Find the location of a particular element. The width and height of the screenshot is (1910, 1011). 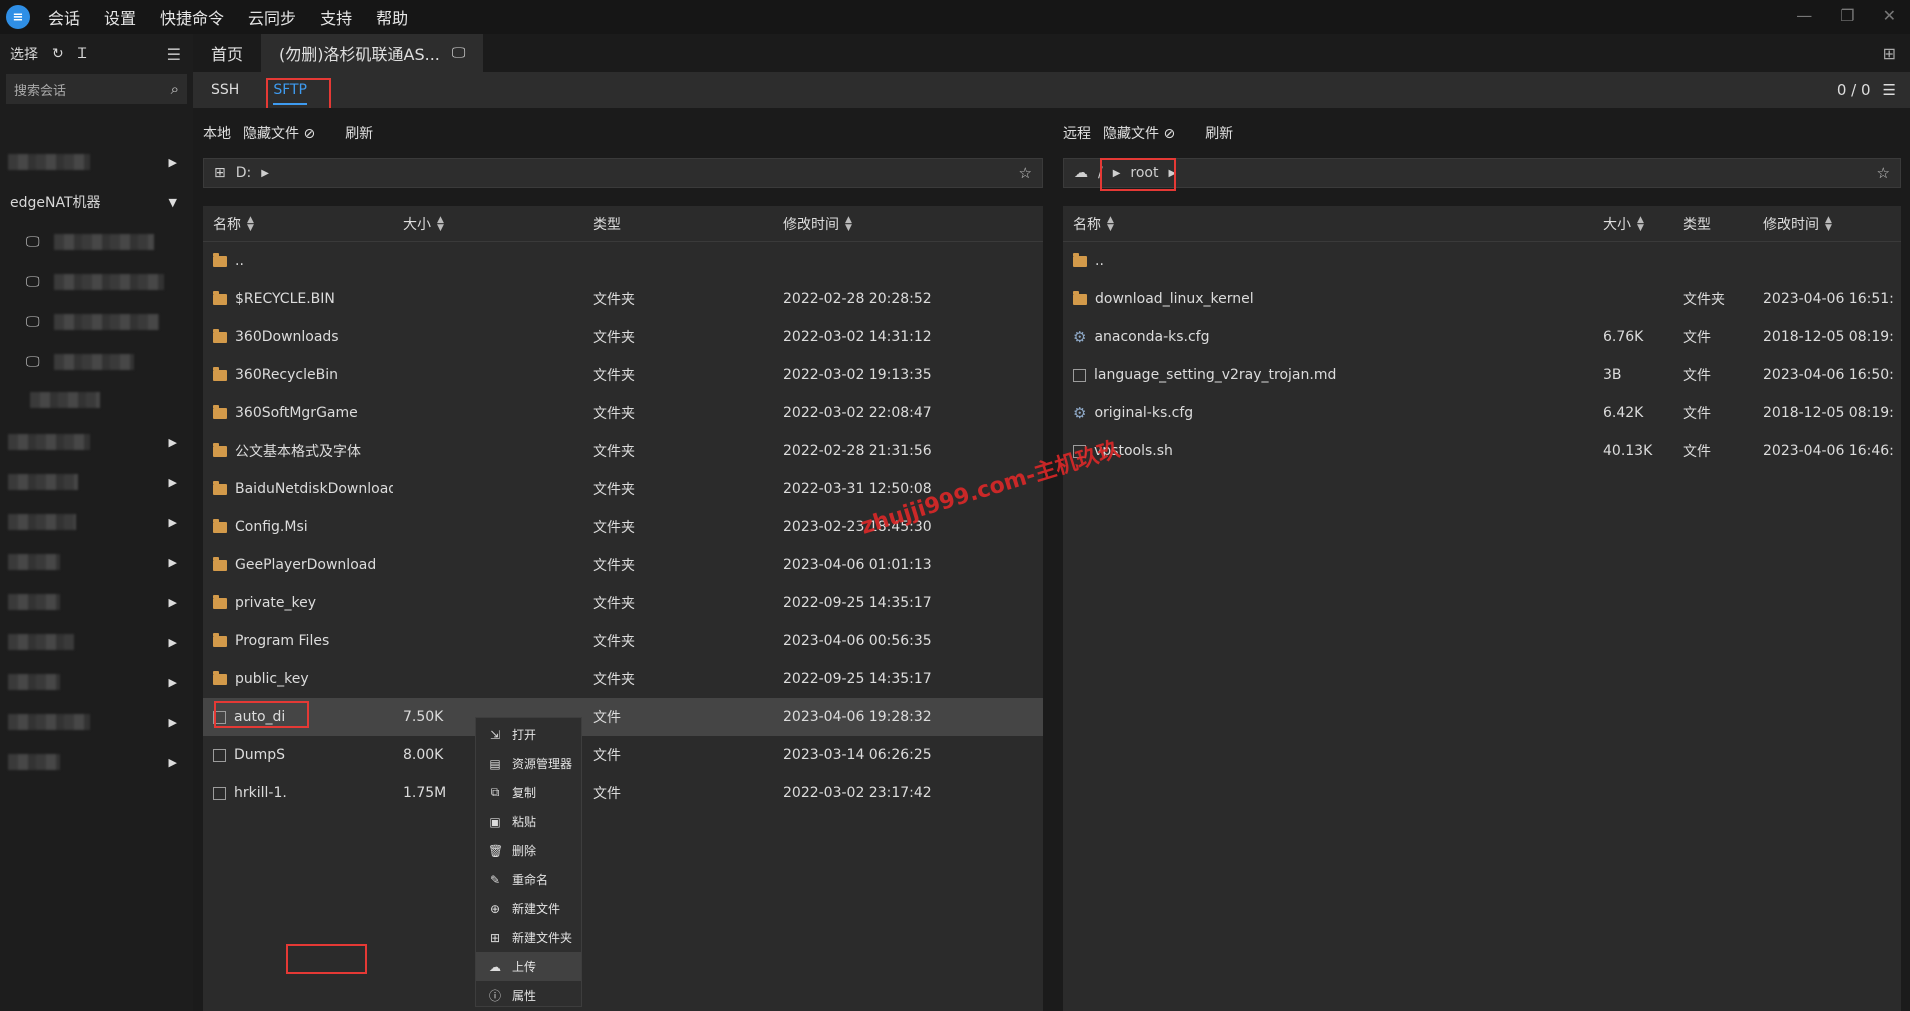

menu-item-rename: ✎ 重命名 is located at coordinates (528, 879).